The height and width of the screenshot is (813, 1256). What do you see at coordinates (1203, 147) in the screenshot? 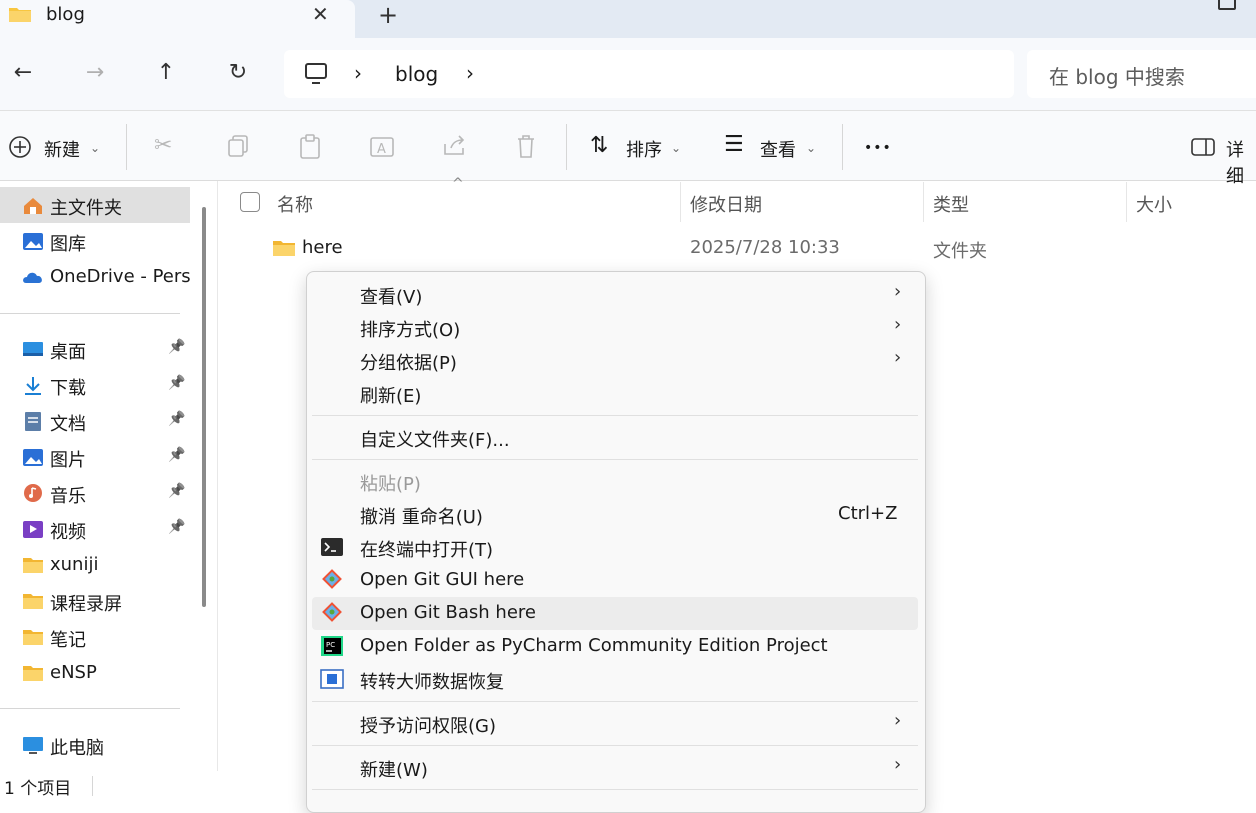
I see `details-pane-icon` at bounding box center [1203, 147].